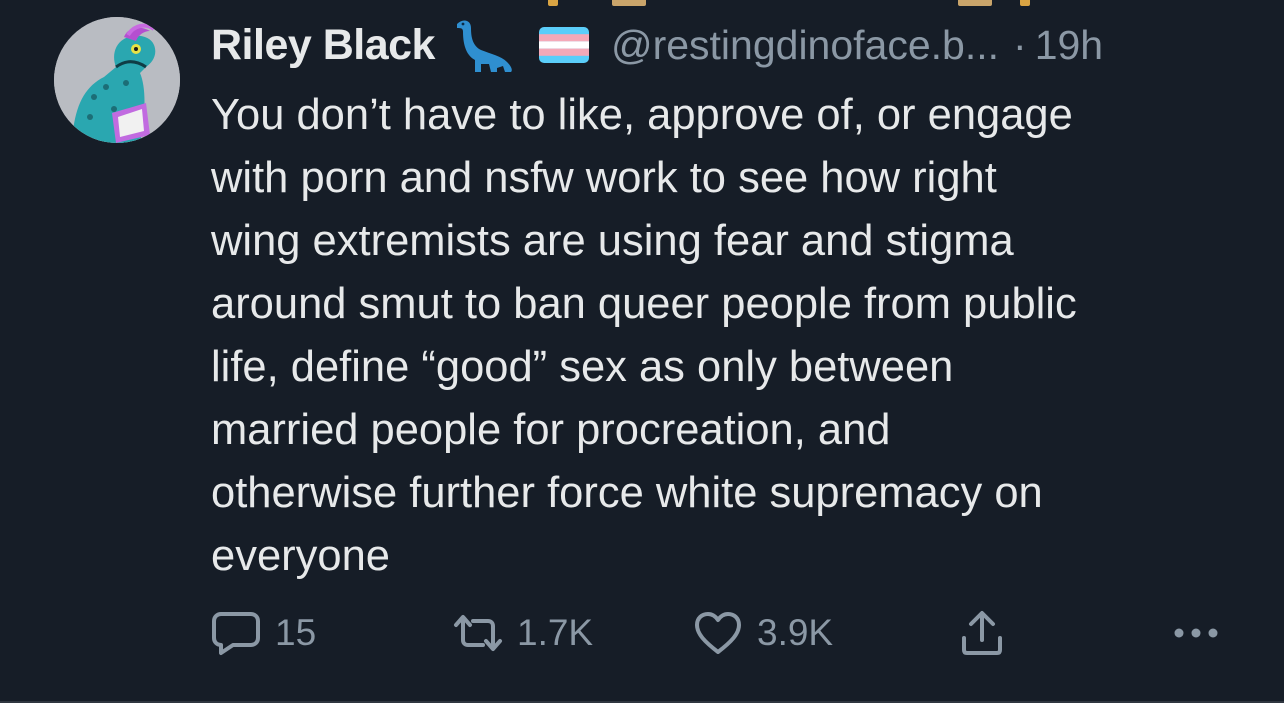  I want to click on retweet-icon, so click(478, 633).